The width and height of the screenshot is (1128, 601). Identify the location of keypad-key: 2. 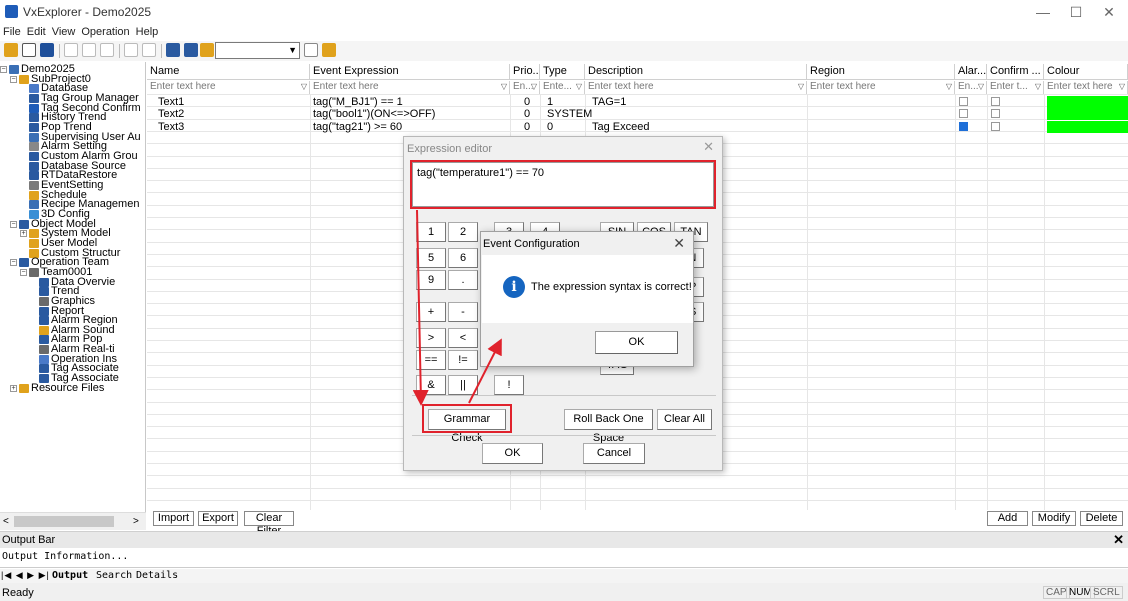
(463, 232).